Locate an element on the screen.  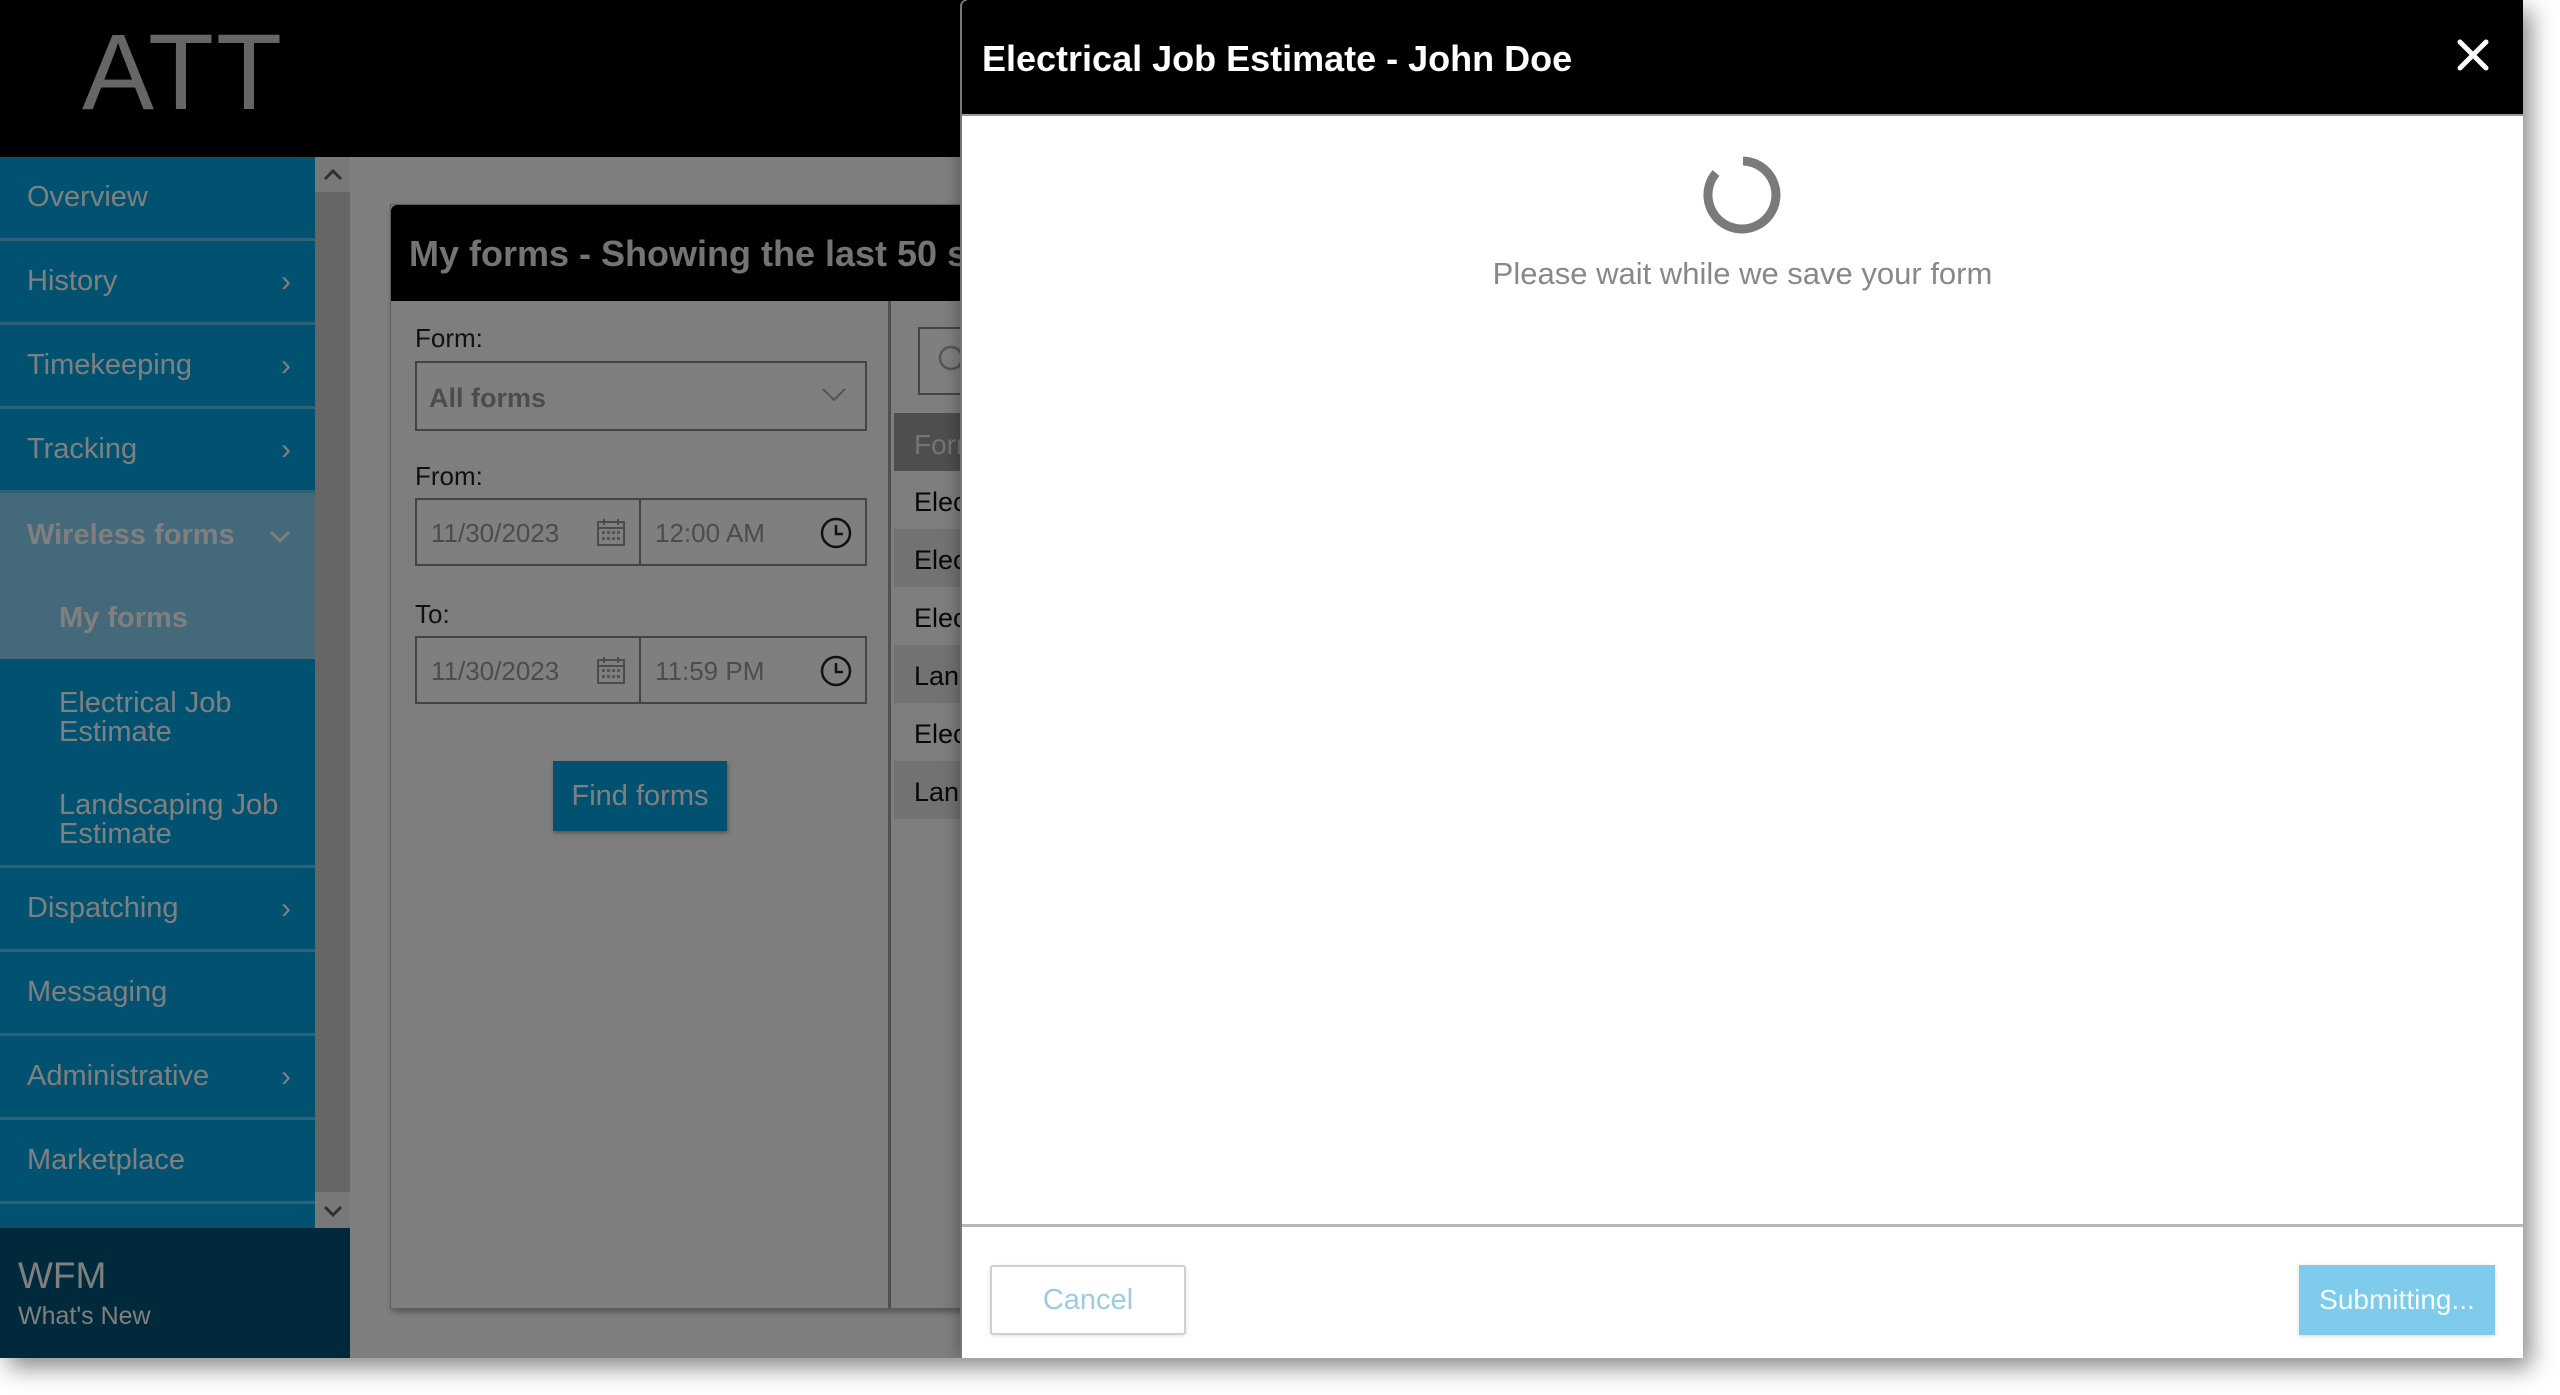
close-icon is located at coordinates (2473, 54).